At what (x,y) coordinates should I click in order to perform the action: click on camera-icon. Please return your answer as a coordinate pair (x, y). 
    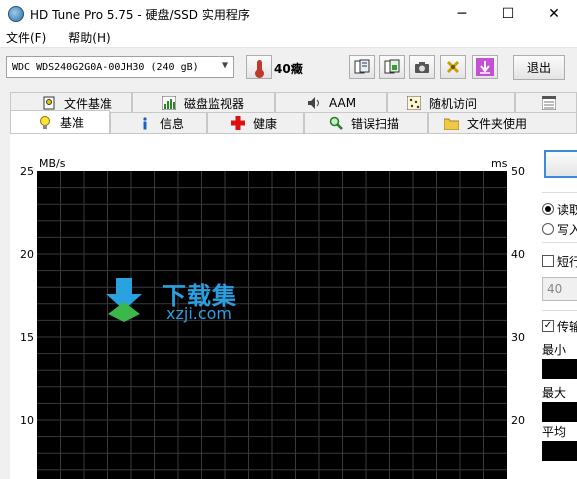
    Looking at the image, I should click on (422, 67).